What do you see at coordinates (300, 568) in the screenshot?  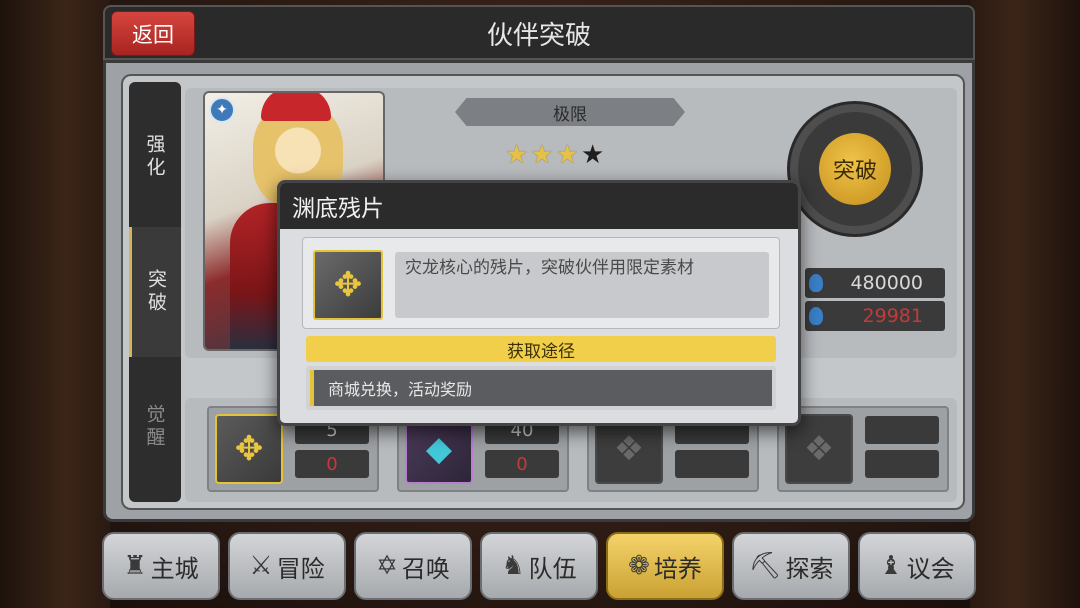 I see `nav-label: 冒险` at bounding box center [300, 568].